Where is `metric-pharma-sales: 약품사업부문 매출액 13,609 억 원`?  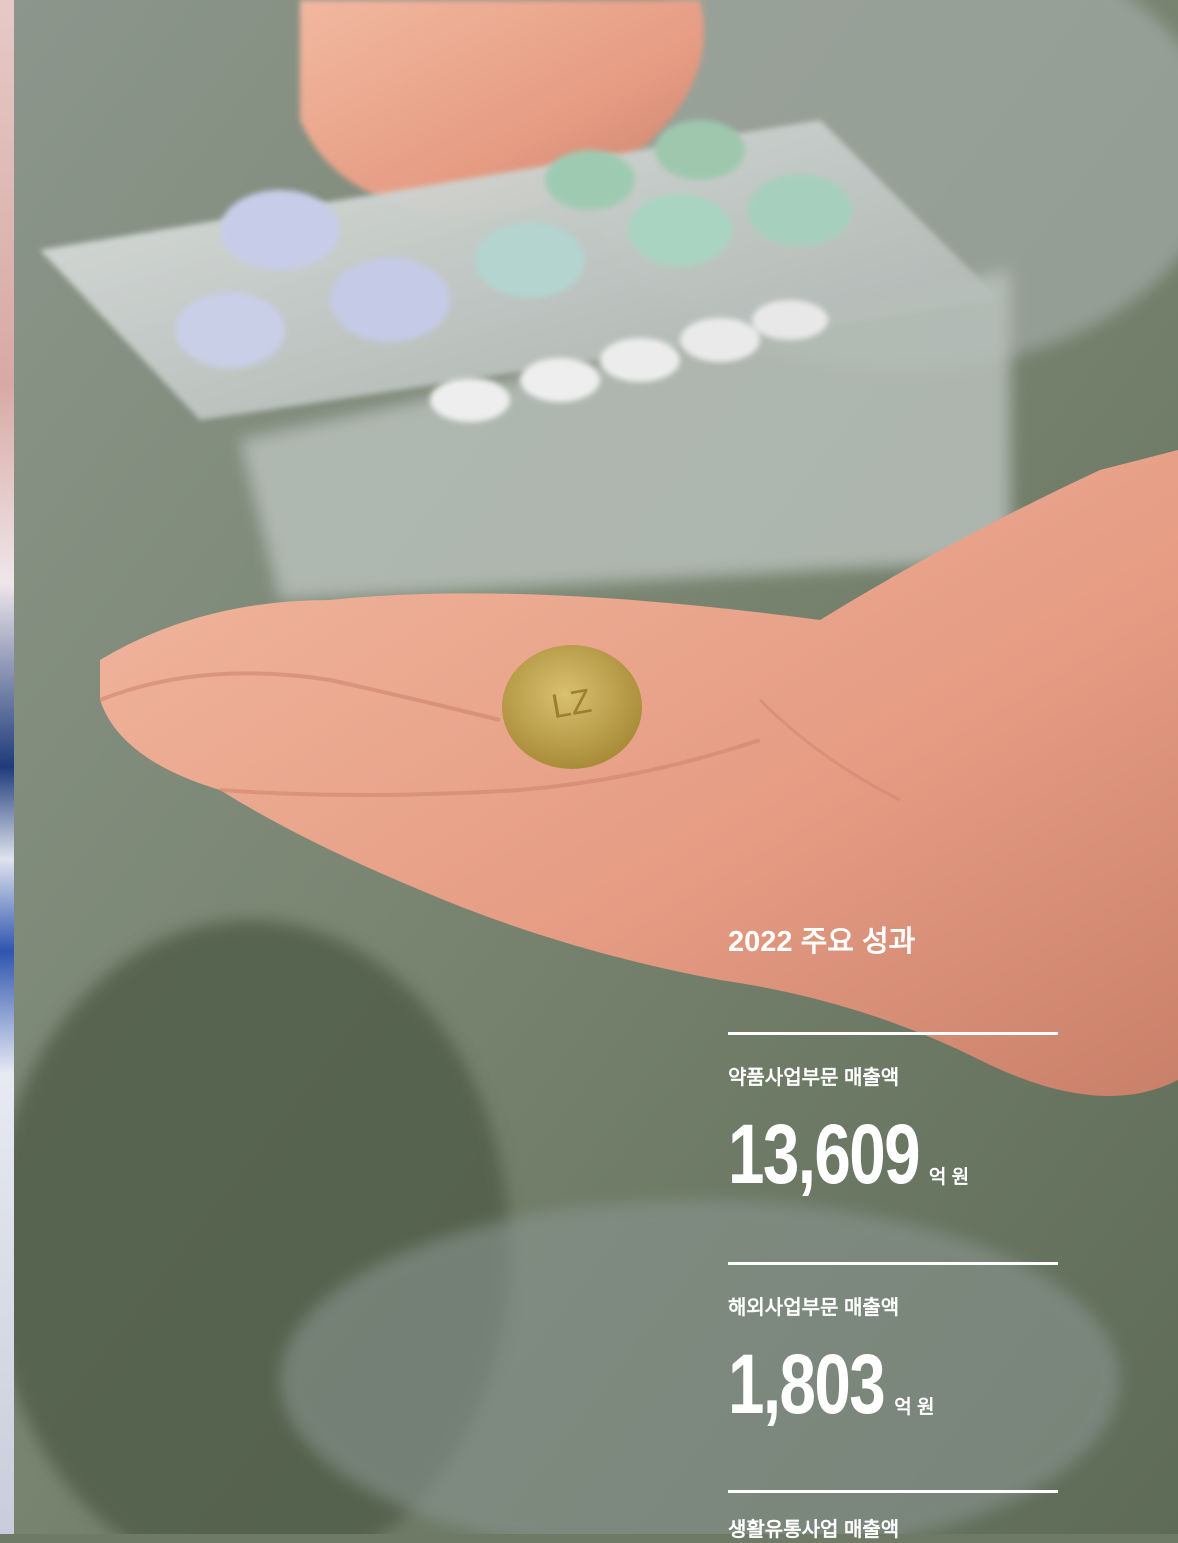 metric-pharma-sales: 약품사업부문 매출액 13,609 억 원 is located at coordinates (893, 1115).